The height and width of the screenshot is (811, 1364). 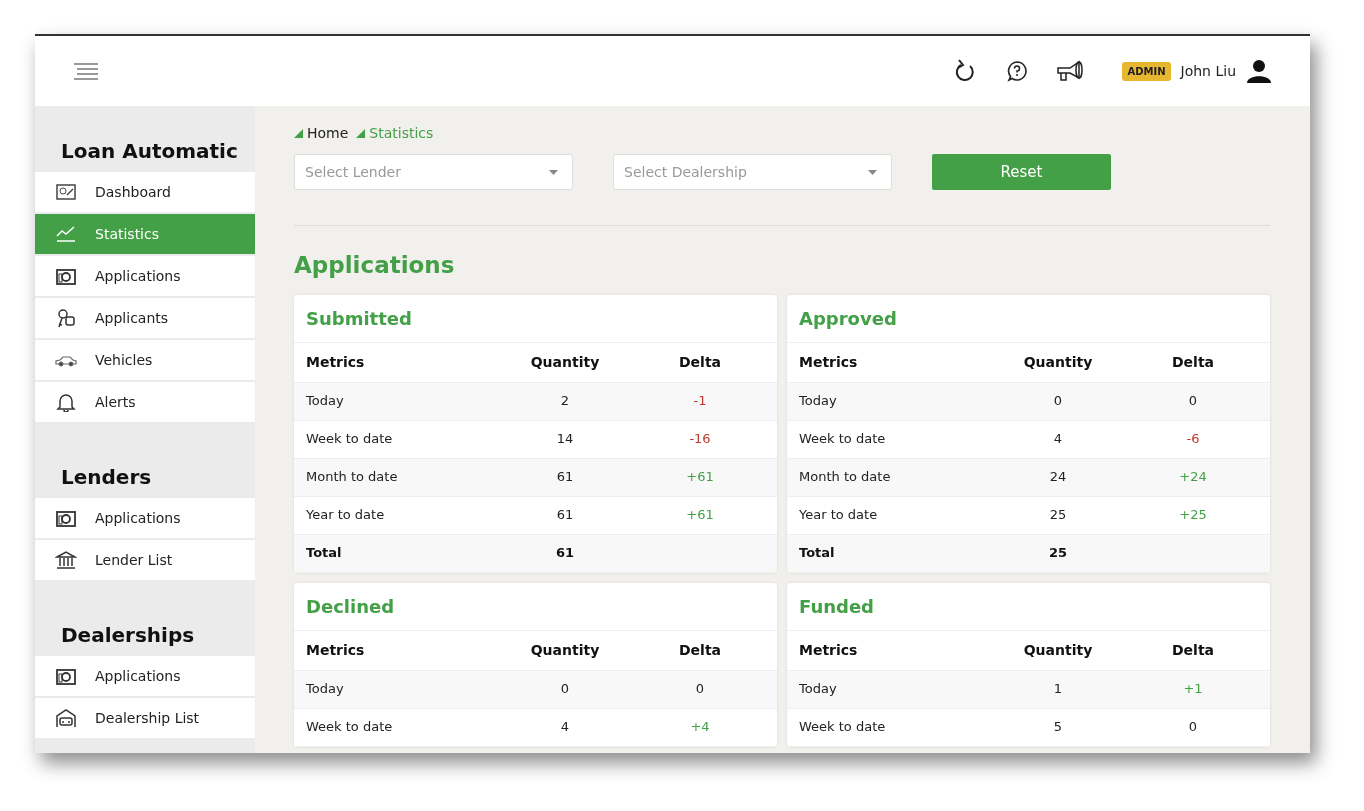 I want to click on sidebar-item: Dashboard, so click(x=145, y=192).